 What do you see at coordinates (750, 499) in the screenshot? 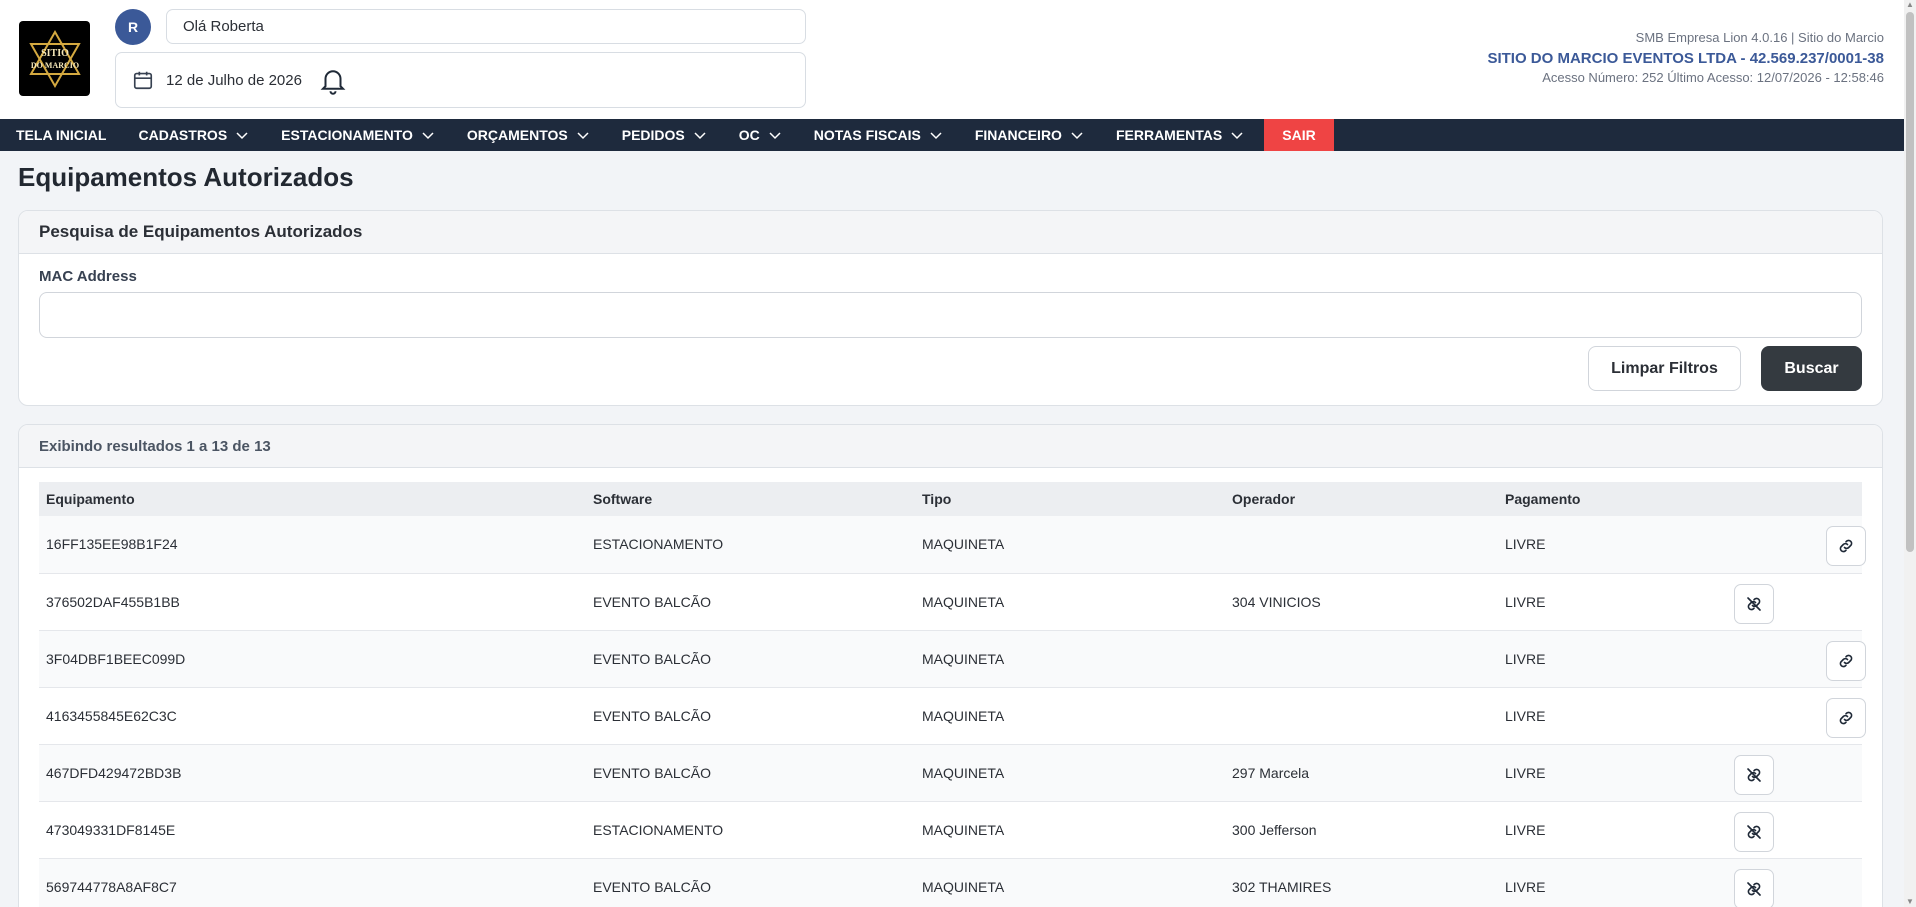
I see `column-header-software: Software` at bounding box center [750, 499].